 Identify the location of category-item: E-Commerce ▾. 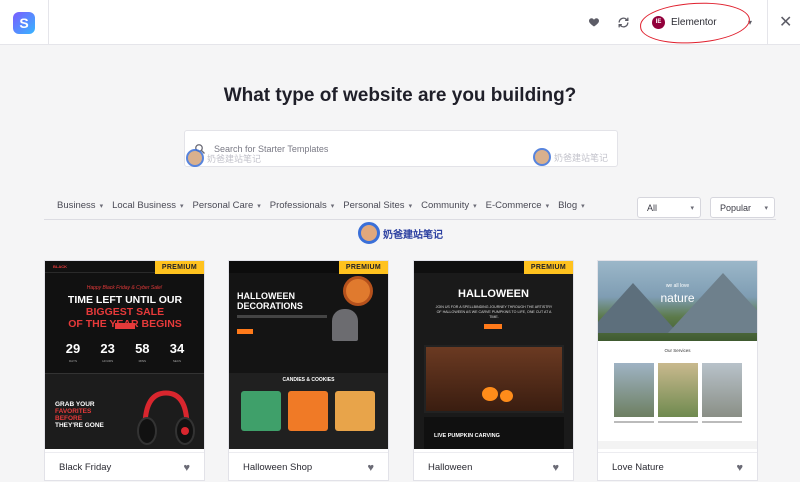
(517, 205).